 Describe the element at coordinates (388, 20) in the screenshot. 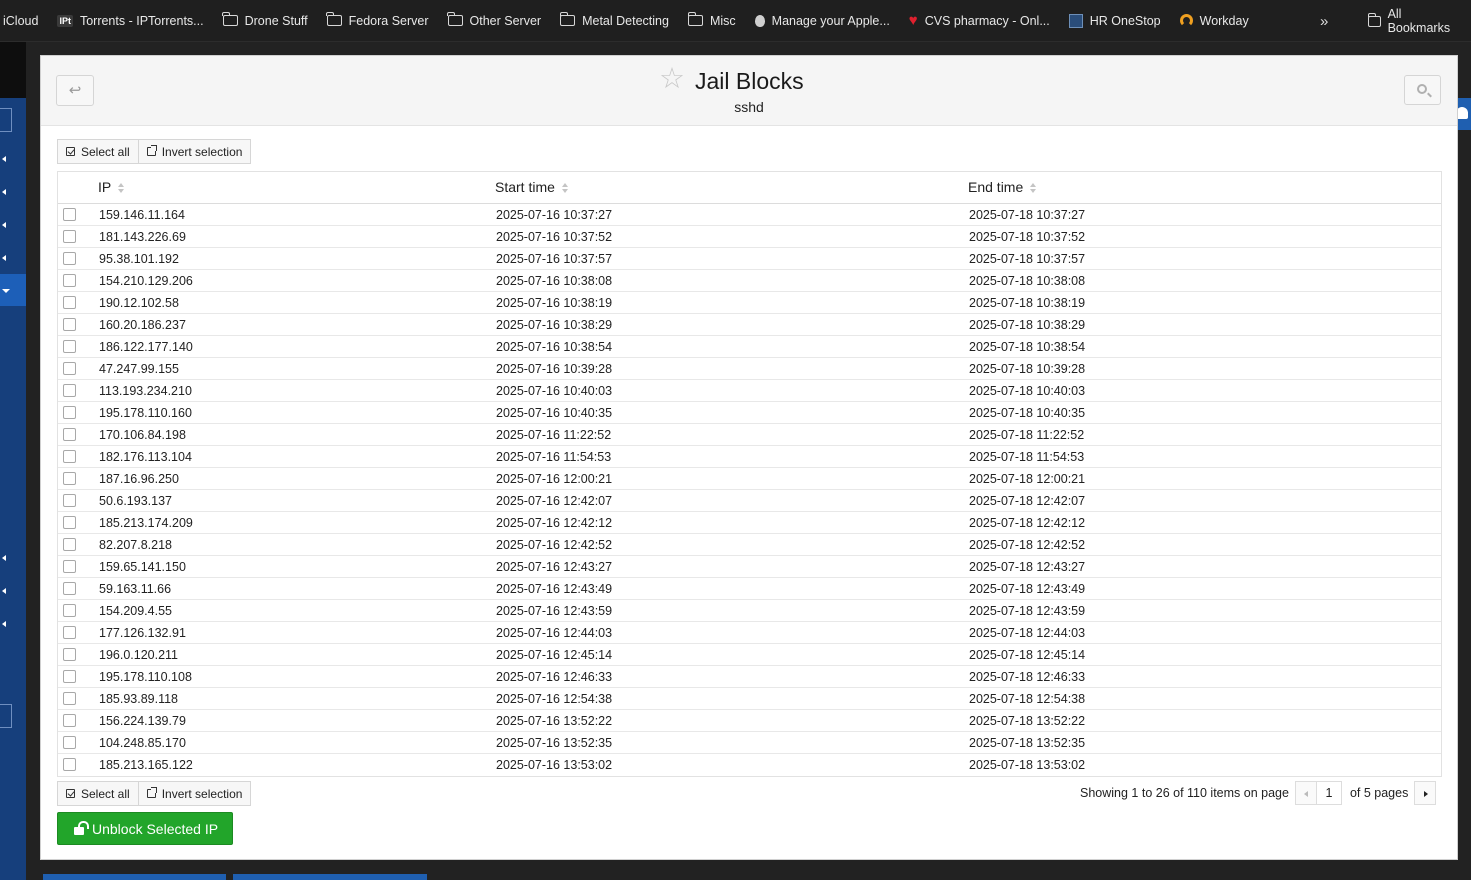

I see `bookmark-label: Fedora Server` at that location.